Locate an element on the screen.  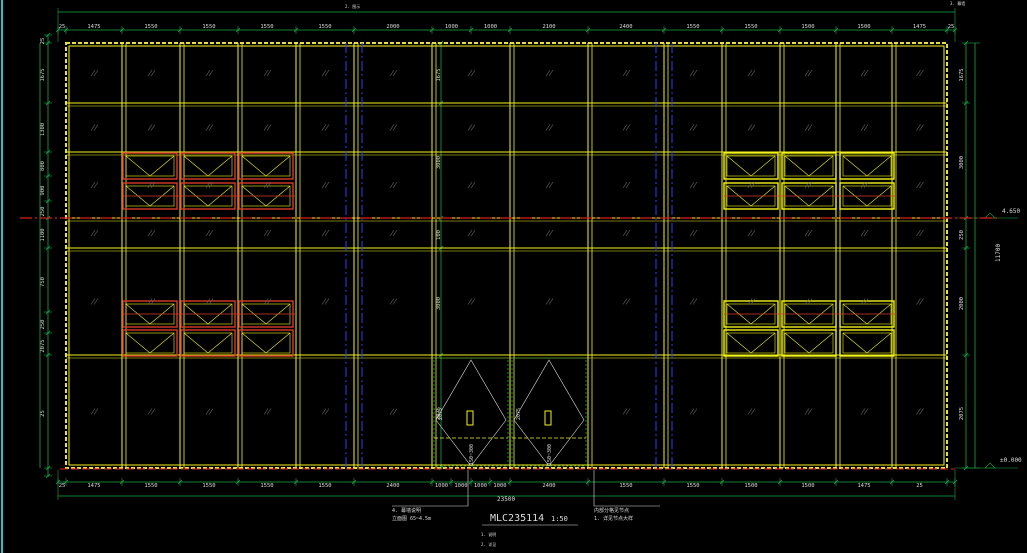
top-dim-label: 2000 is located at coordinates (392, 27).